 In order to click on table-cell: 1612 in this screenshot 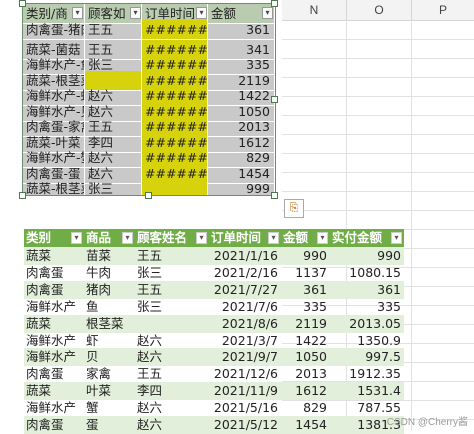, I will do `click(305, 391)`.